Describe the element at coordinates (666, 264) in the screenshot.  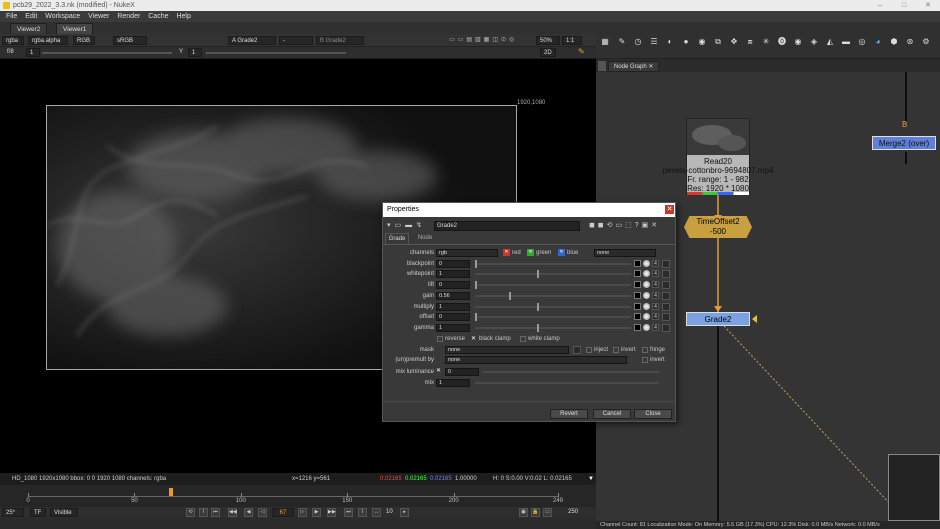
I see `blackpoint-animation-icon` at that location.